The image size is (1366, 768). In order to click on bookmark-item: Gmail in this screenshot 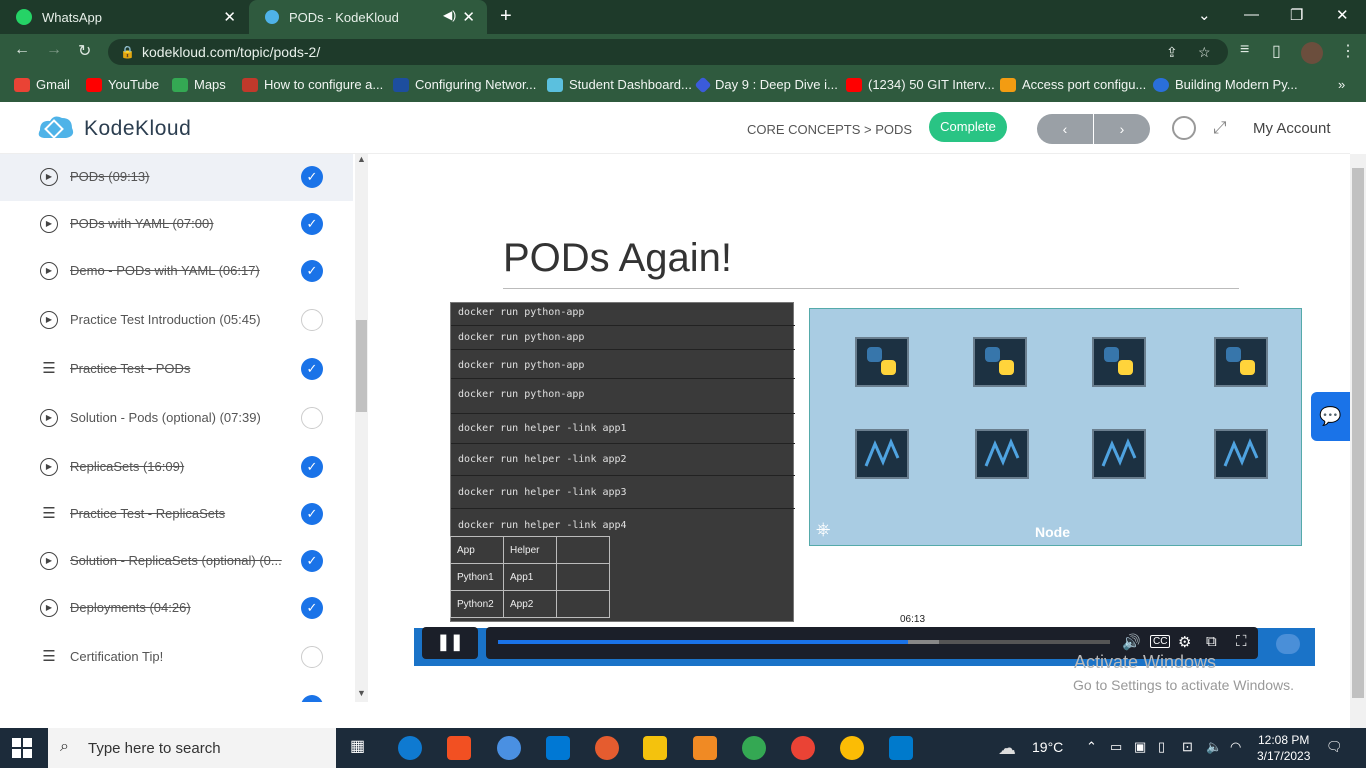, I will do `click(42, 84)`.